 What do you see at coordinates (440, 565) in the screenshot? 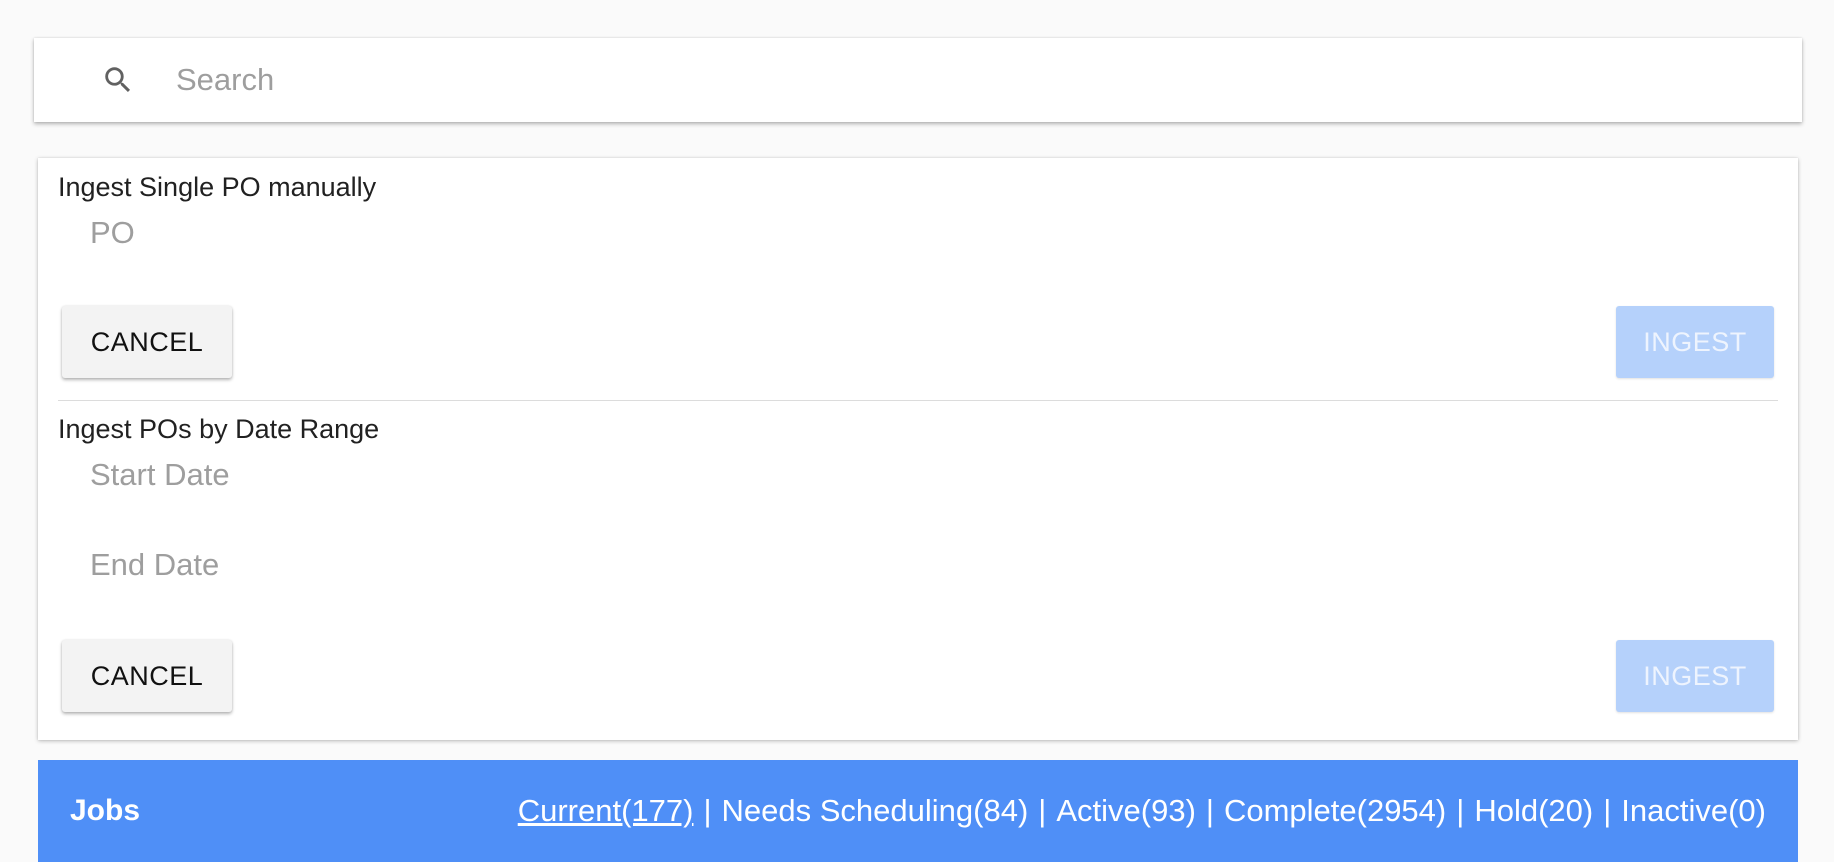
I see `end-date-input` at bounding box center [440, 565].